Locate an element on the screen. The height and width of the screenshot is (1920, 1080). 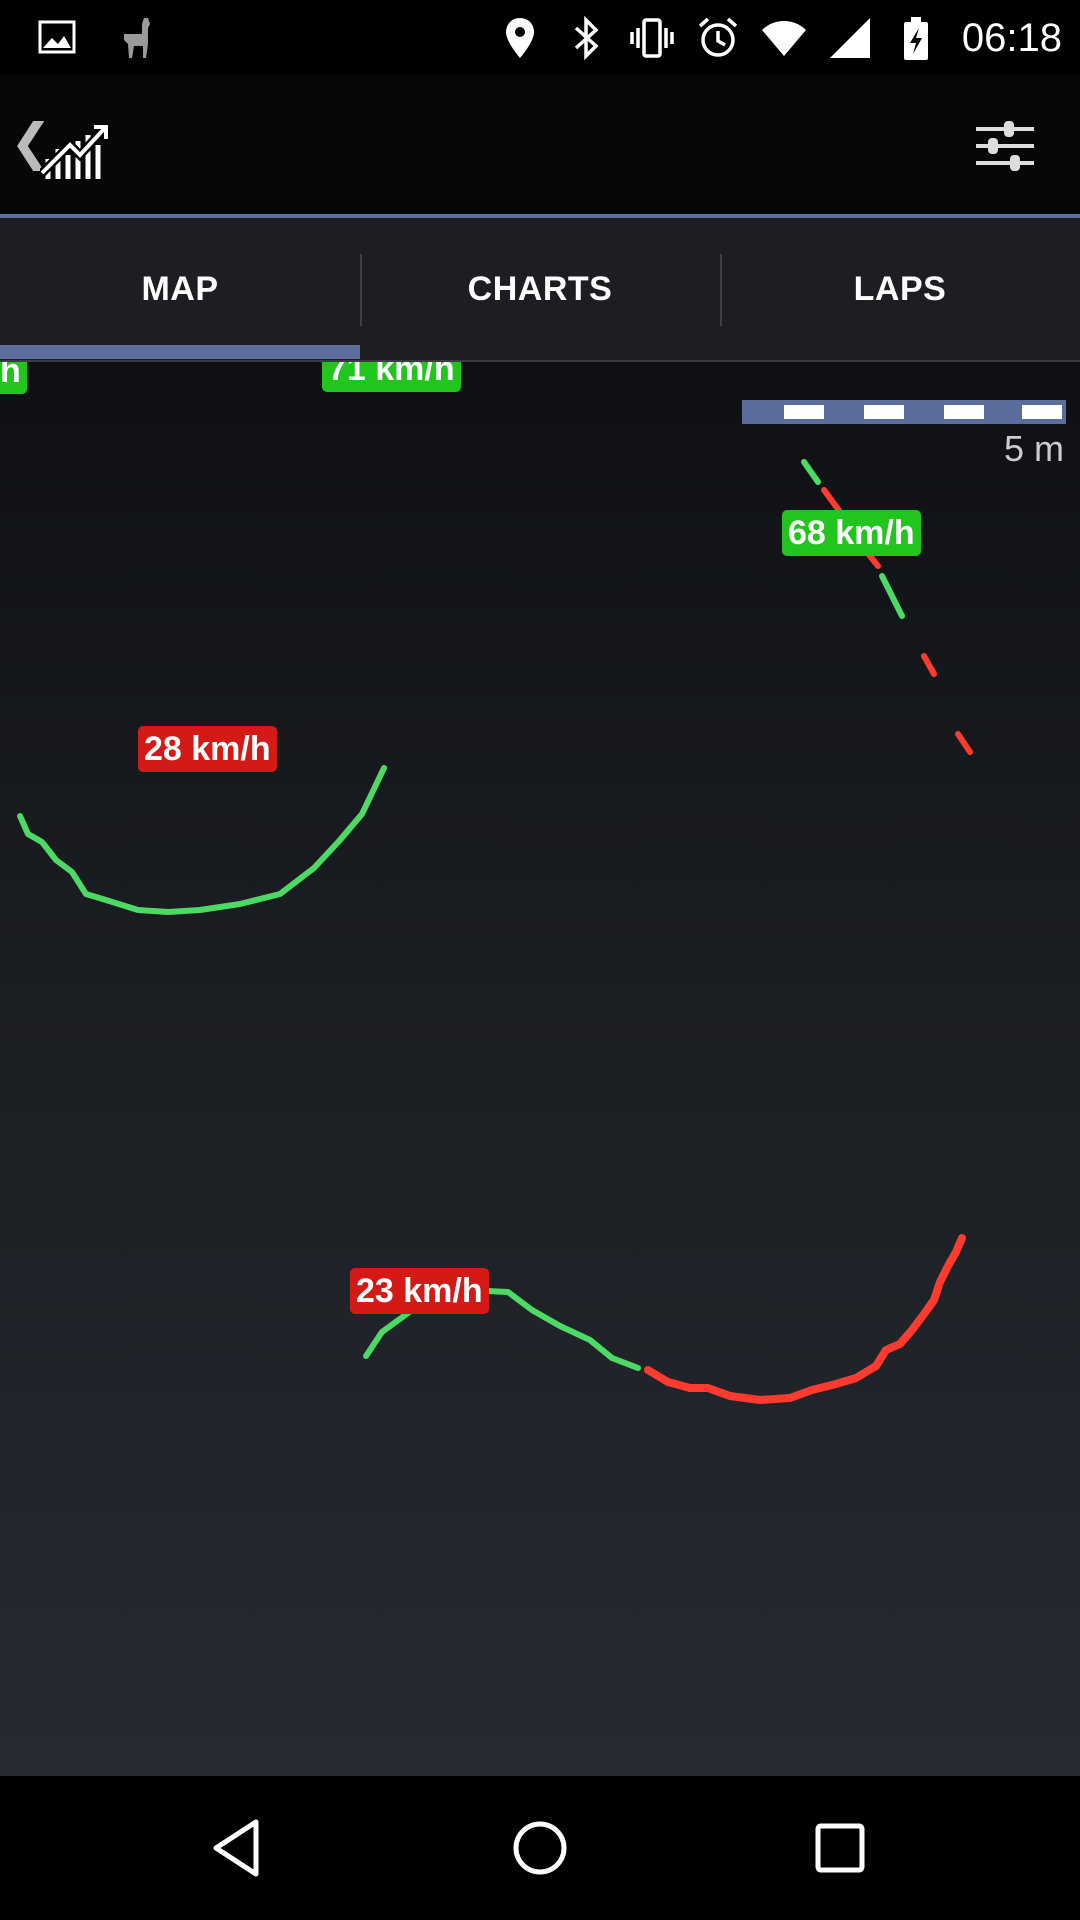
signal-icon is located at coordinates (849, 38).